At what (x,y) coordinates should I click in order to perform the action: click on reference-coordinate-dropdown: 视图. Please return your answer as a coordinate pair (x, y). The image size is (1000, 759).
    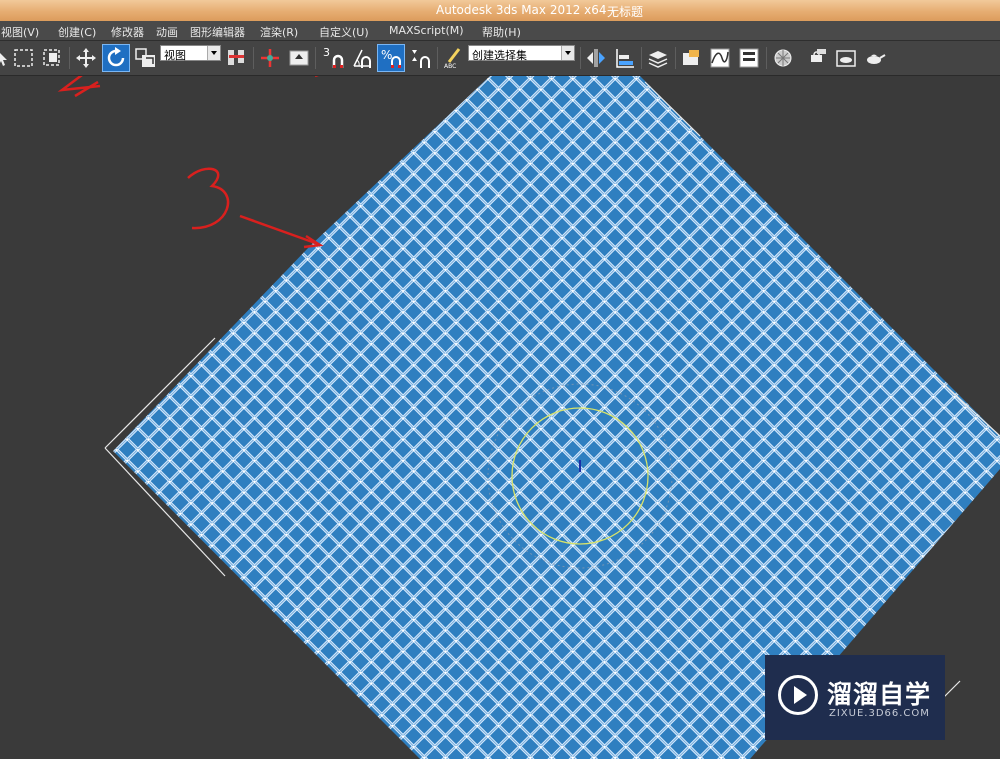
    Looking at the image, I should click on (190, 53).